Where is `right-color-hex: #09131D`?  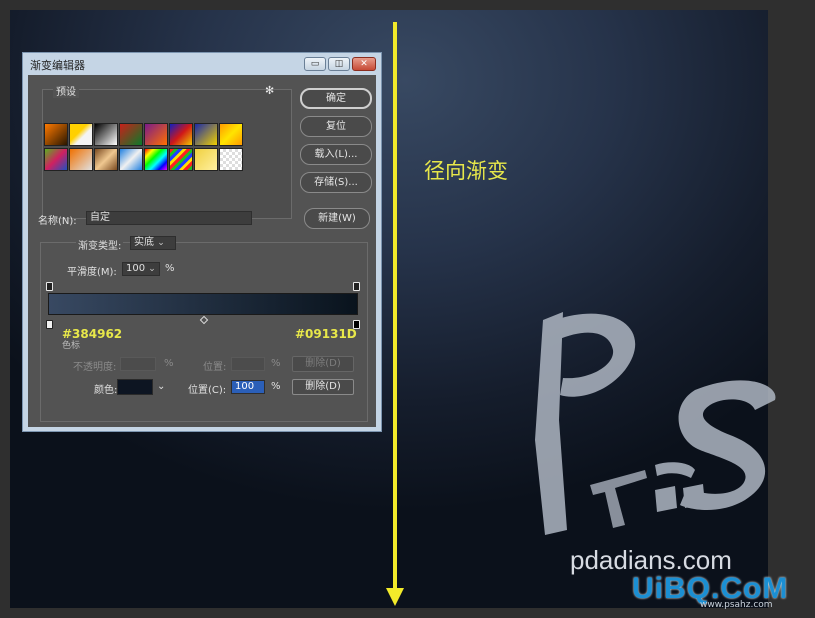
right-color-hex: #09131D is located at coordinates (326, 334).